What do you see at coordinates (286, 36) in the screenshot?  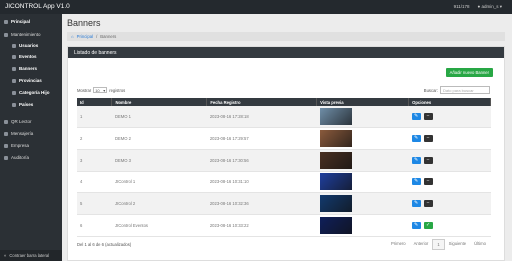 I see `breadcrumb: ⌂ Principal / Banners` at bounding box center [286, 36].